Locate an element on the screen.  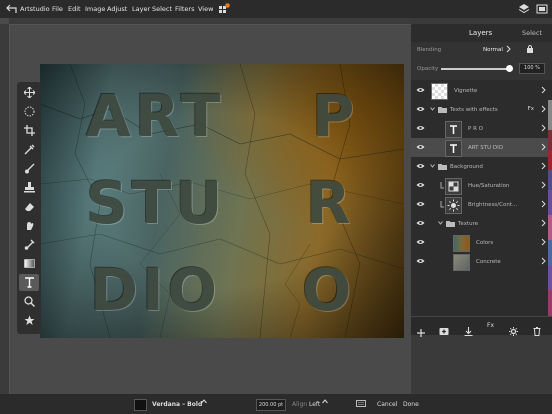
layer-row: Background is located at coordinates (479, 166).